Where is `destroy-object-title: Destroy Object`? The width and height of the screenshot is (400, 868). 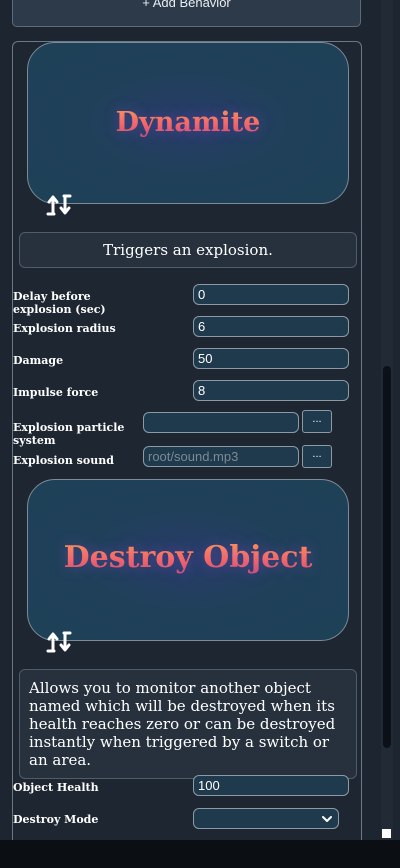 destroy-object-title: Destroy Object is located at coordinates (188, 557).